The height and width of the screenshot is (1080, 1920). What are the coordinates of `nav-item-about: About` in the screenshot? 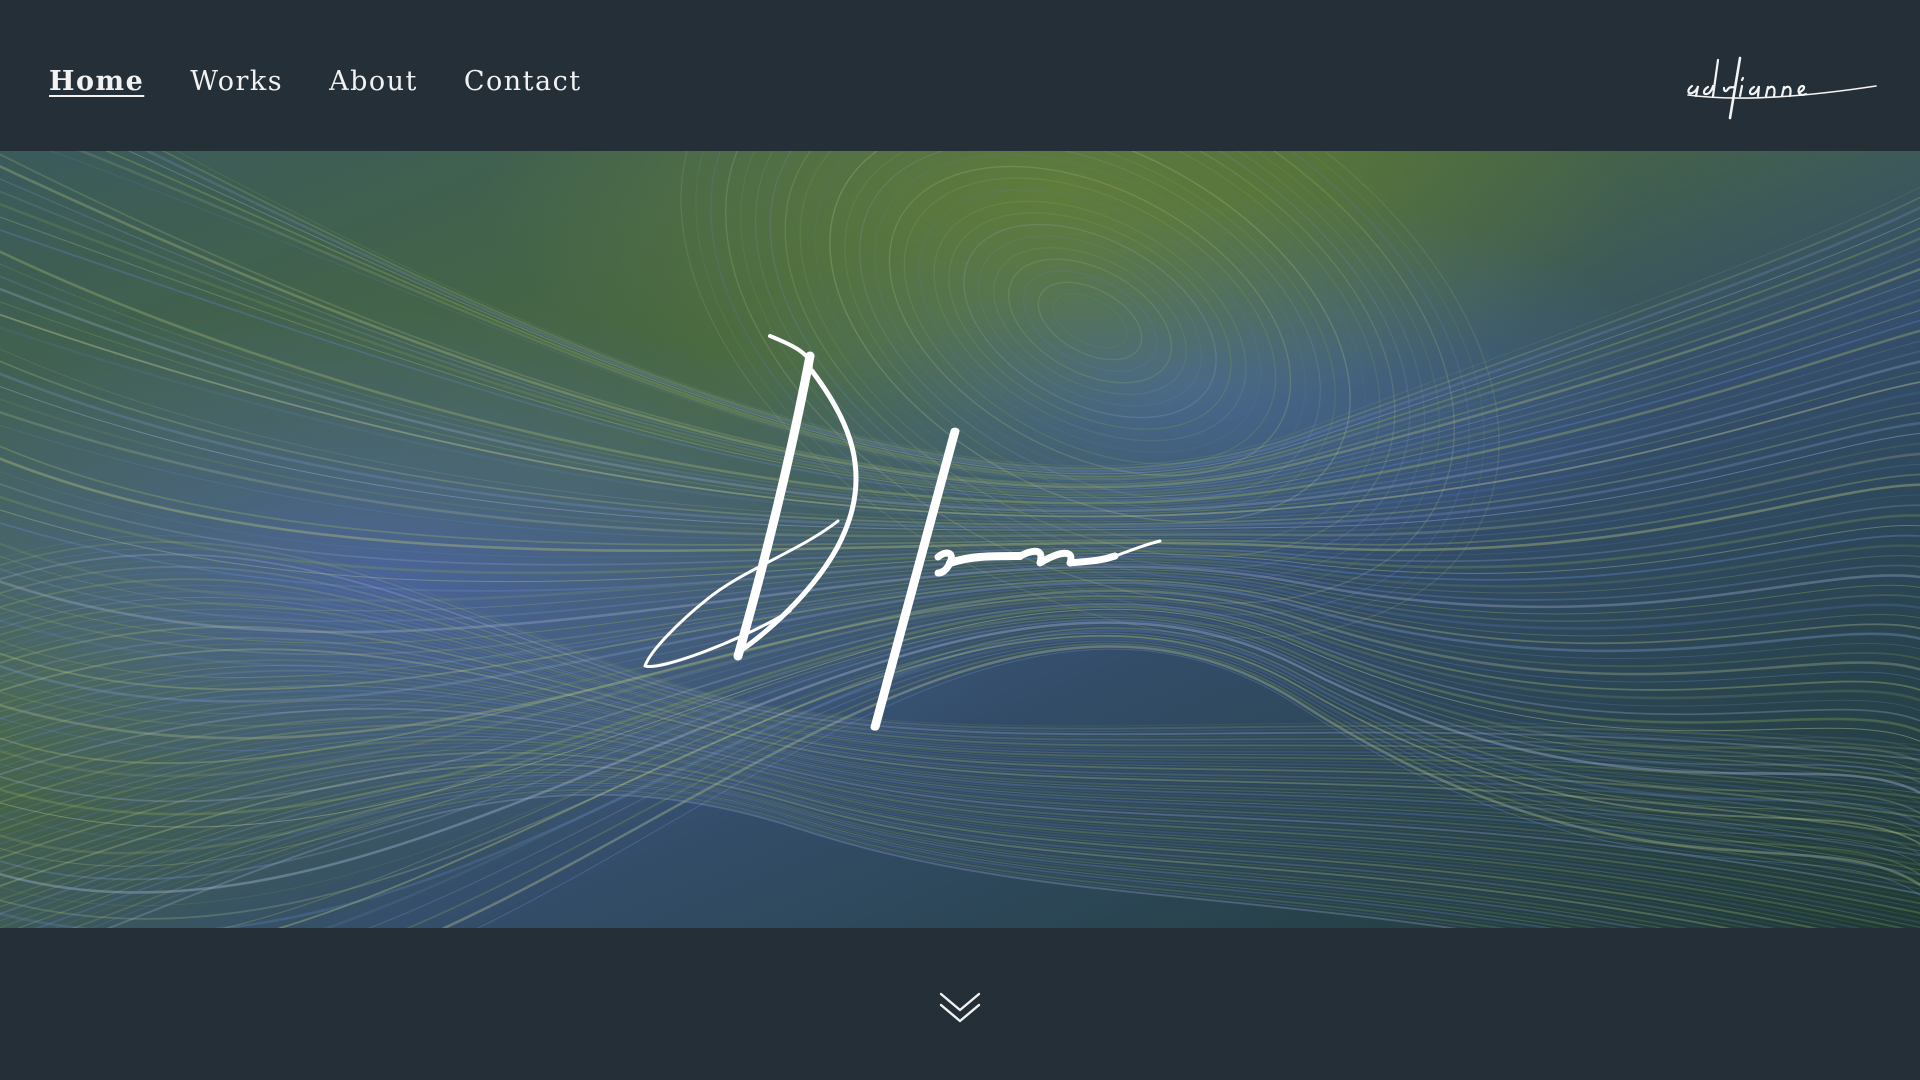 It's located at (373, 82).